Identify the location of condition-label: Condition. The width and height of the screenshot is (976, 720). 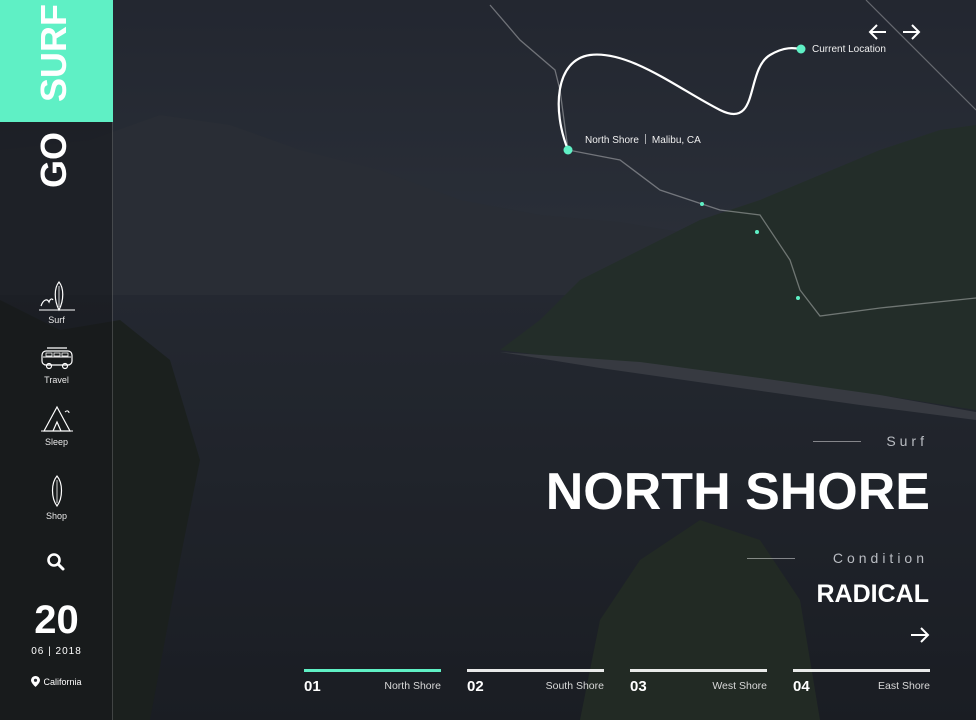
(880, 558).